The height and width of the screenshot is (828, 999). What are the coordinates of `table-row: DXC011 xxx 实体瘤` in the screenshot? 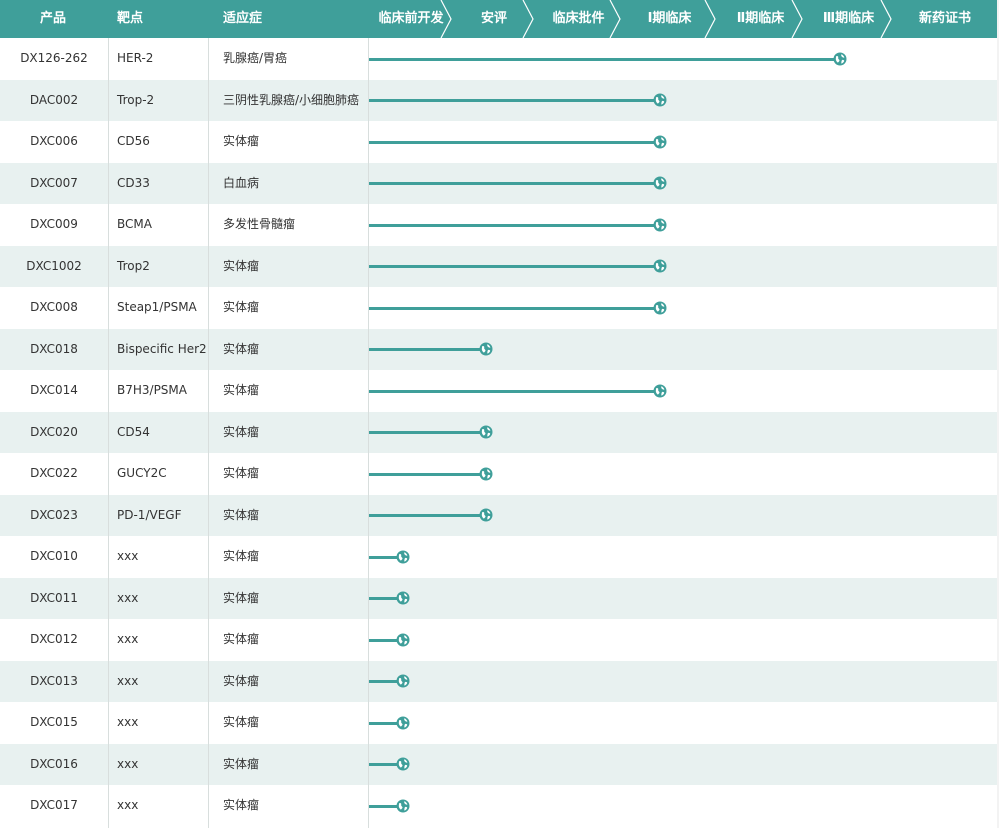 It's located at (498, 598).